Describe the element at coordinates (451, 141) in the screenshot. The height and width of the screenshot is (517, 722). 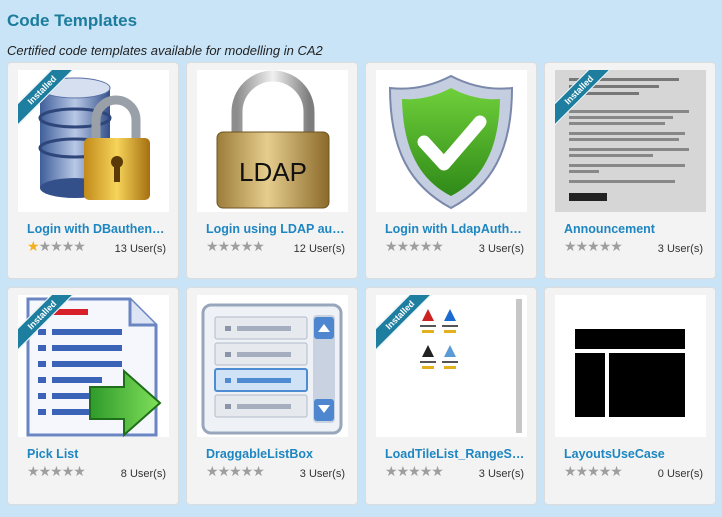
I see `shield-check-icon` at that location.